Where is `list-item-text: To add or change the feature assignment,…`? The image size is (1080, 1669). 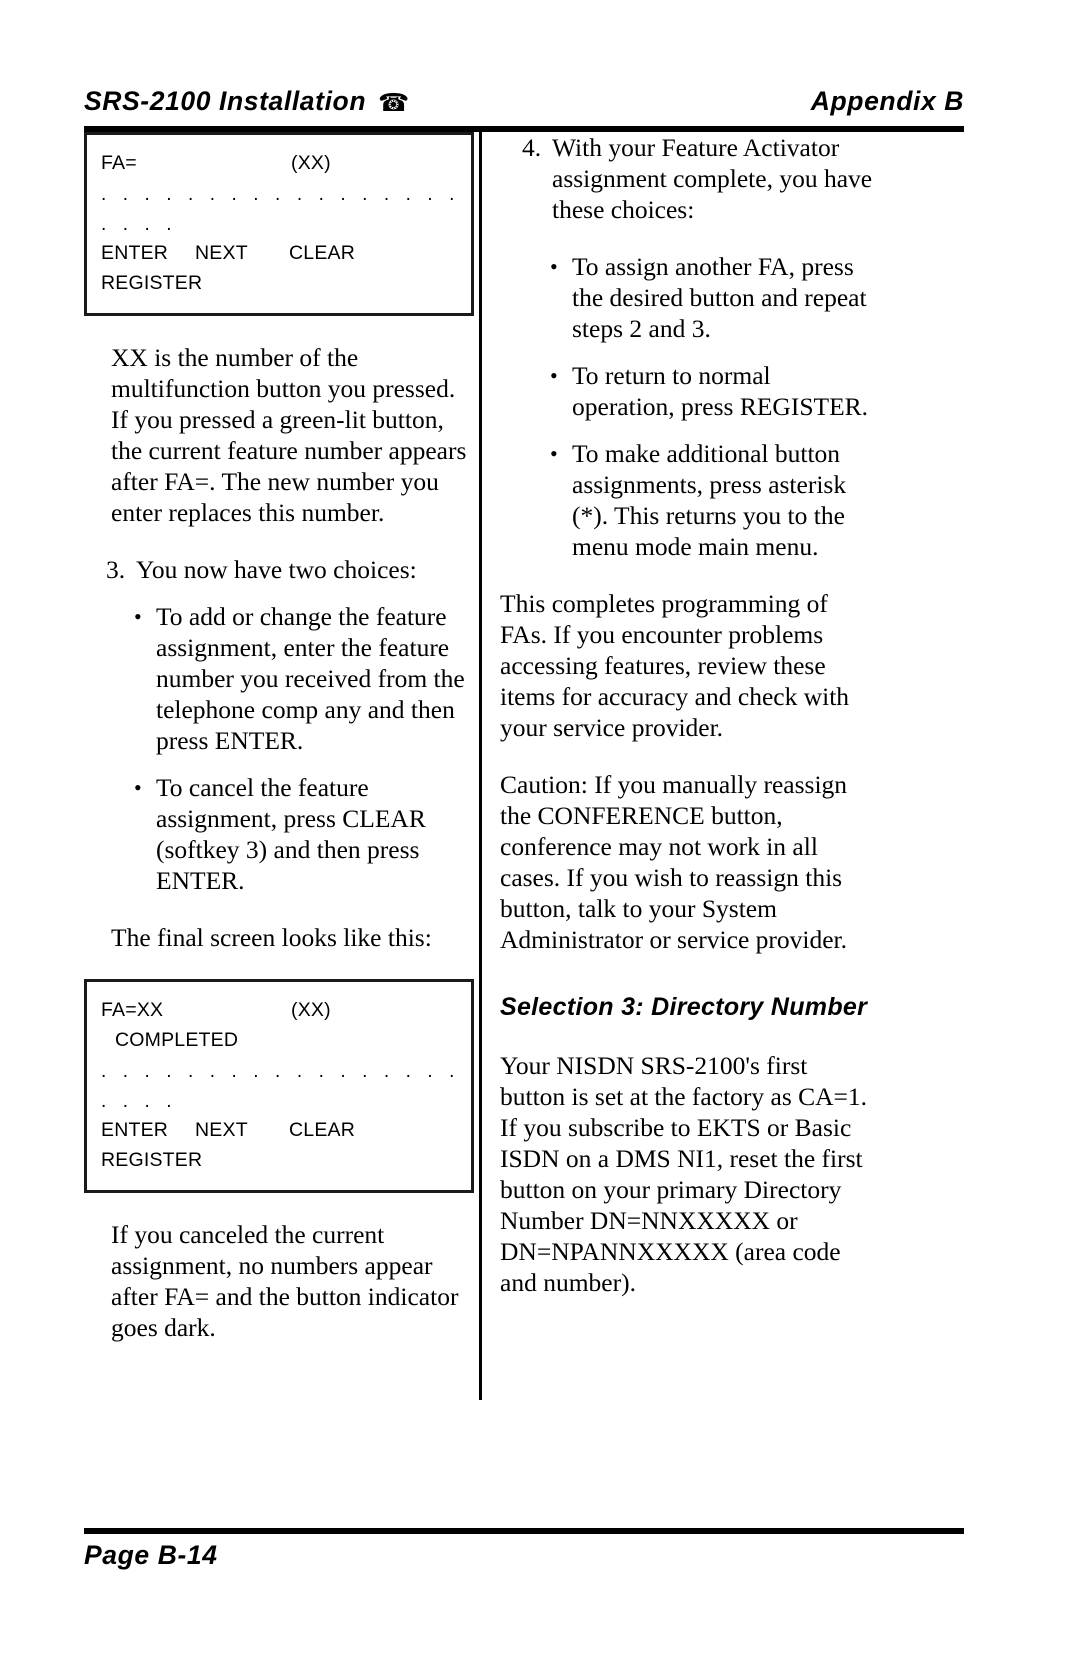
list-item-text: To add or change the feature assignment,… is located at coordinates (310, 678).